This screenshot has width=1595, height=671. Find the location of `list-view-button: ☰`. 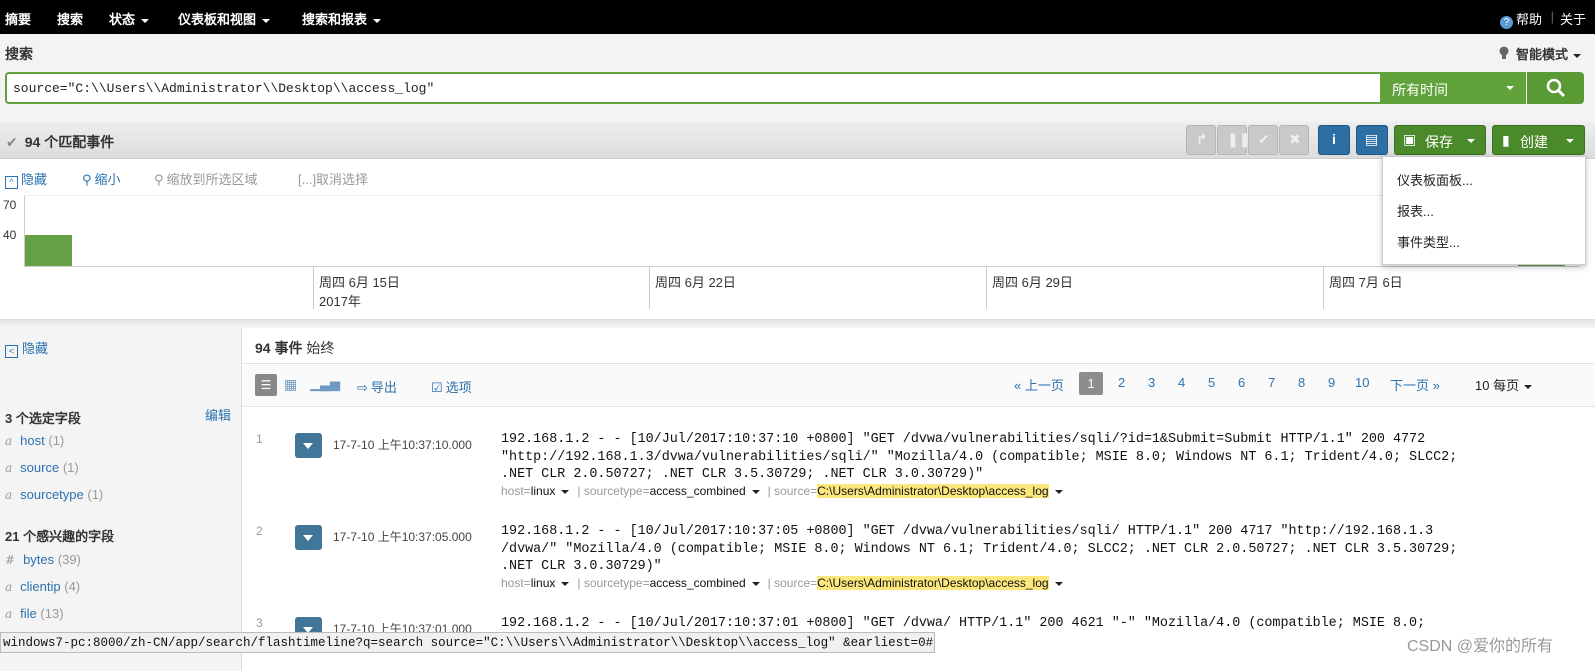

list-view-button: ☰ is located at coordinates (266, 385).